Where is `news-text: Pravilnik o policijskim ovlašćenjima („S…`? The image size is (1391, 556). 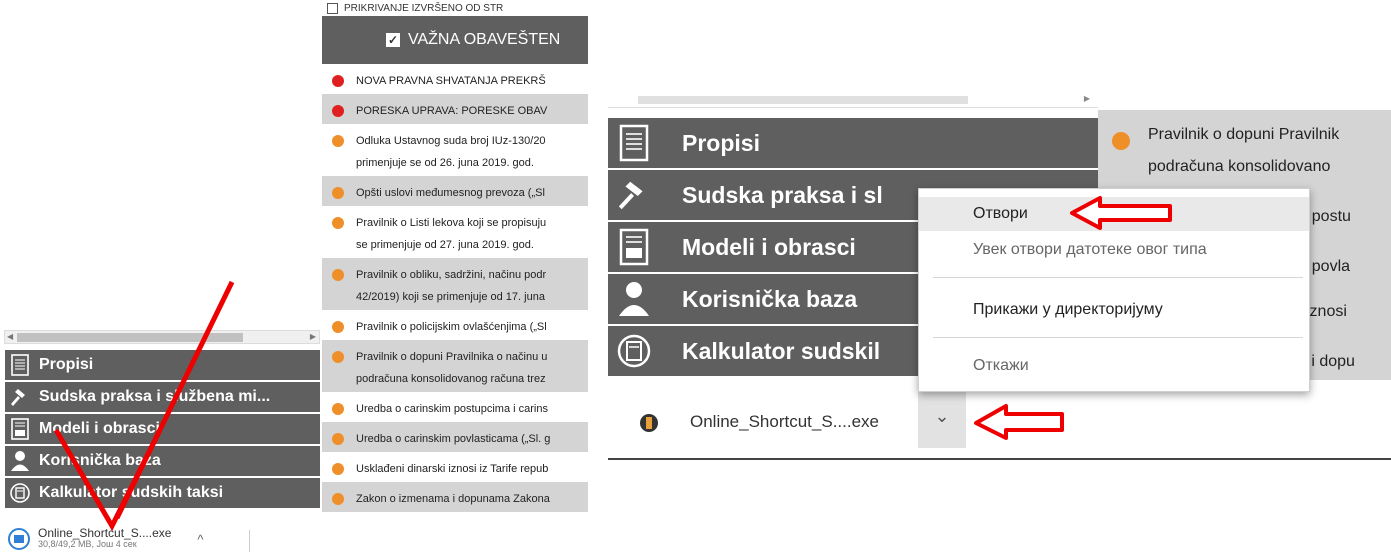 news-text: Pravilnik o policijskim ovlašćenjima („S… is located at coordinates (451, 327).